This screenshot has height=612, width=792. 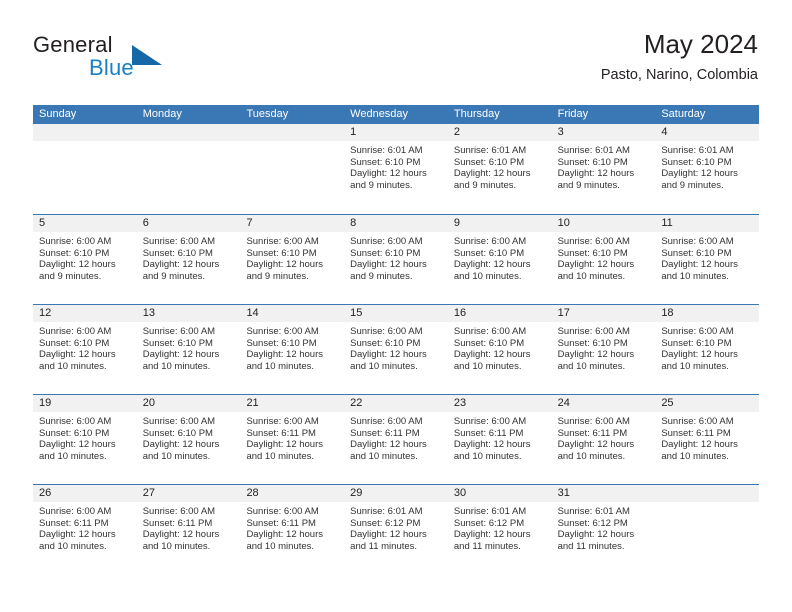 I want to click on weekday-sunday: Sunday, so click(x=58, y=114).